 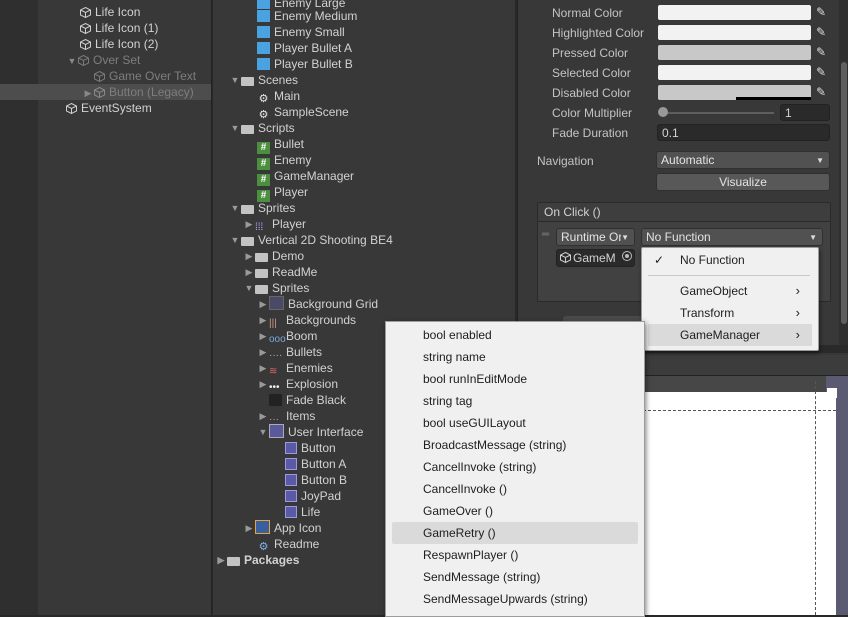 What do you see at coordinates (298, 384) in the screenshot?
I see `project-item: ▶ ••• Explosion` at bounding box center [298, 384].